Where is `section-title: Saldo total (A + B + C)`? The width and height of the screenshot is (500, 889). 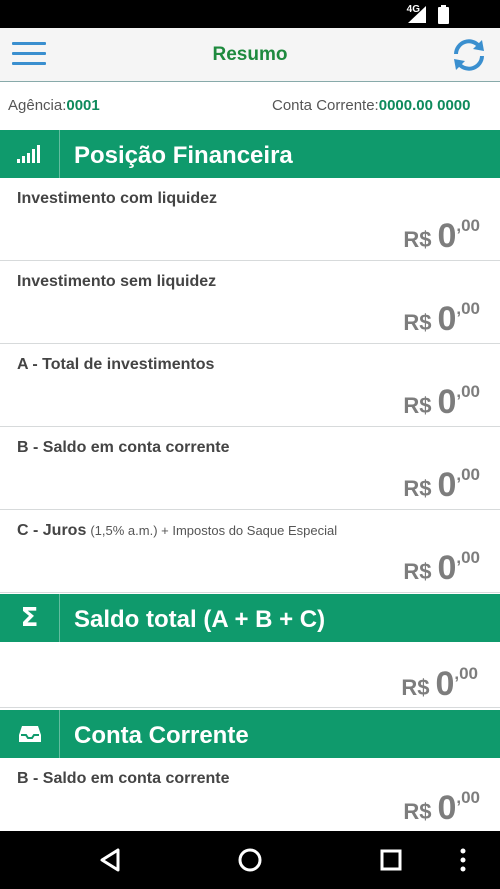 section-title: Saldo total (A + B + C) is located at coordinates (200, 619).